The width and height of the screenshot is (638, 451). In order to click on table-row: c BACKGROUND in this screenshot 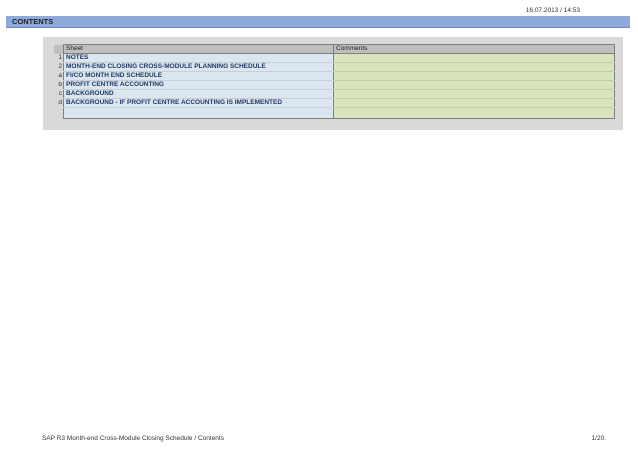, I will do `click(334, 94)`.